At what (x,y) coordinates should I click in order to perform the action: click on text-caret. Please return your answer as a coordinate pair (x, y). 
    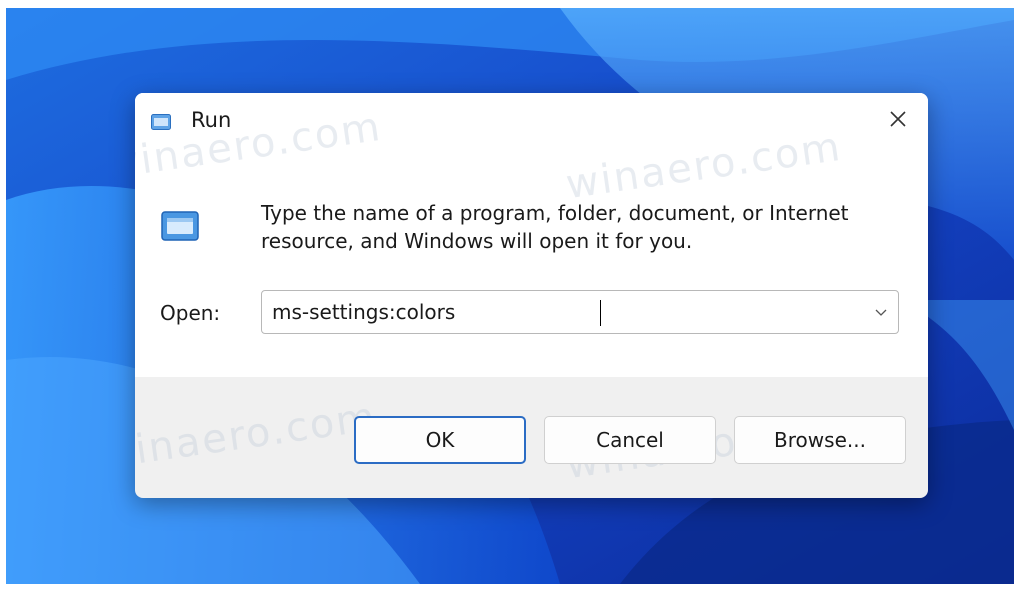
    Looking at the image, I should click on (600, 313).